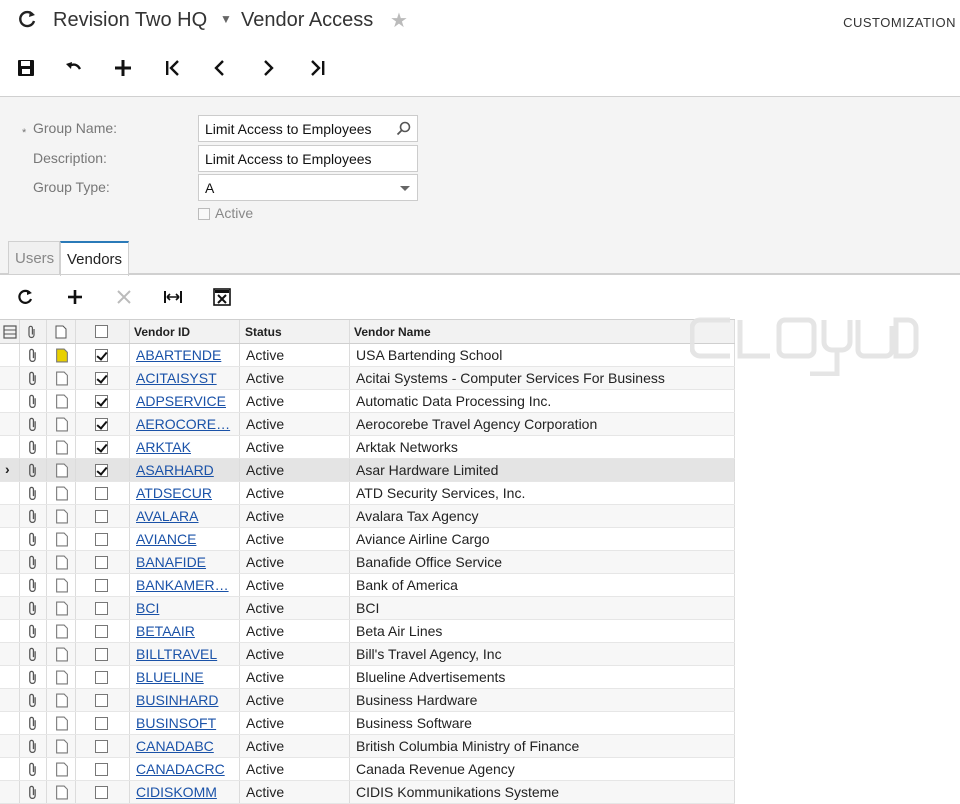  What do you see at coordinates (367, 585) in the screenshot?
I see `table-row: BANKAMER… Active Bank of America` at bounding box center [367, 585].